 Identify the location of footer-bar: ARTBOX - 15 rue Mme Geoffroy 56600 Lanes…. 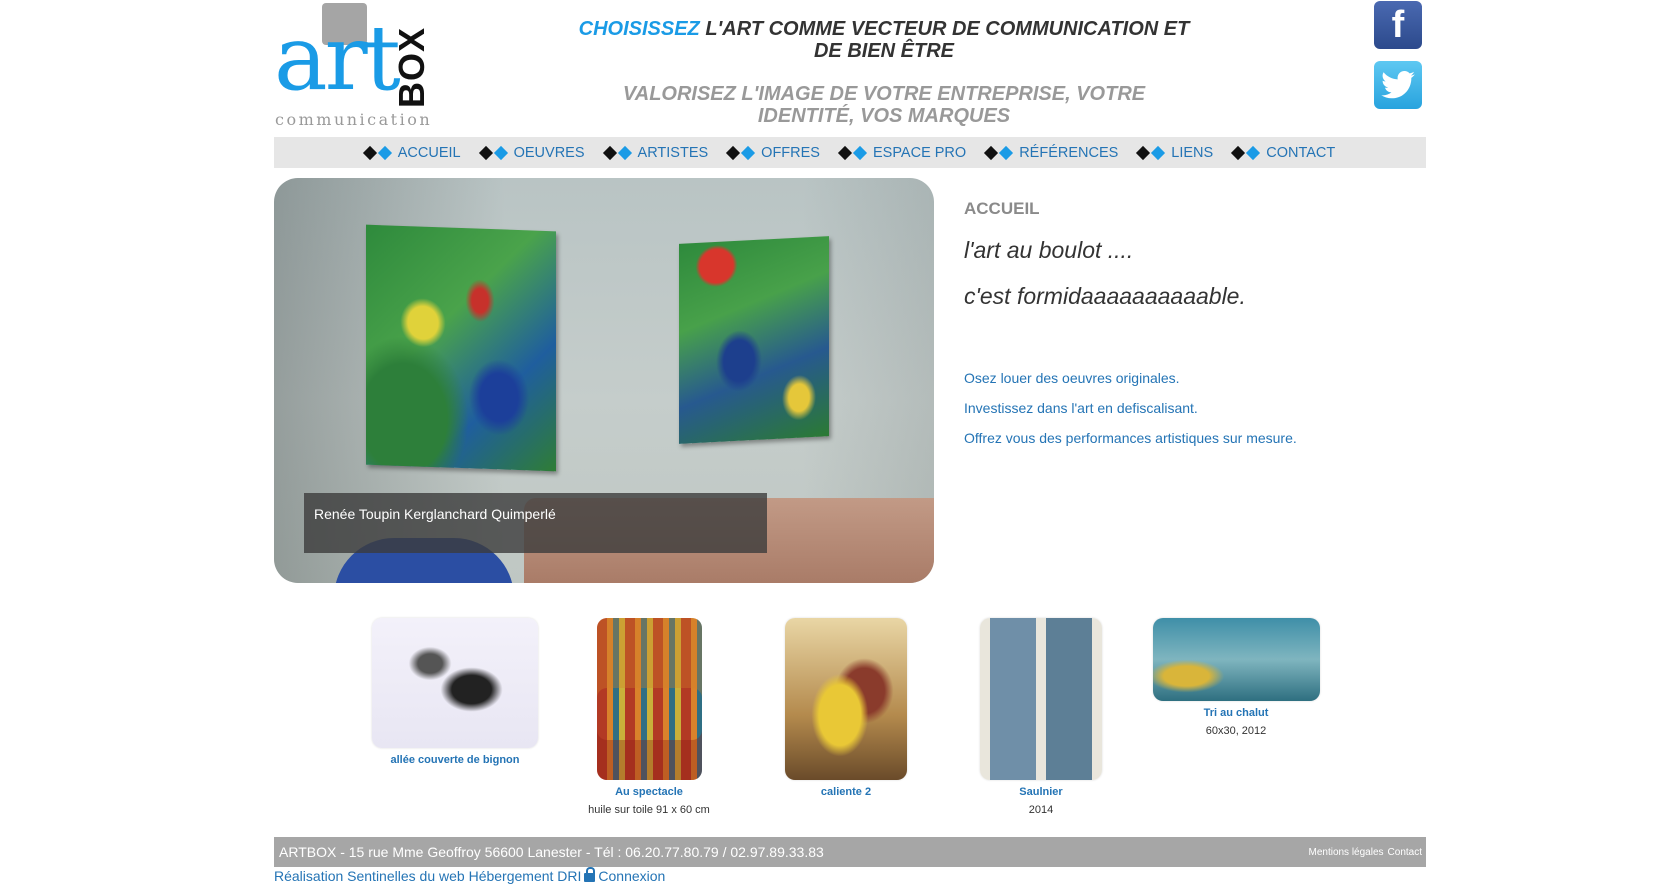
(850, 852).